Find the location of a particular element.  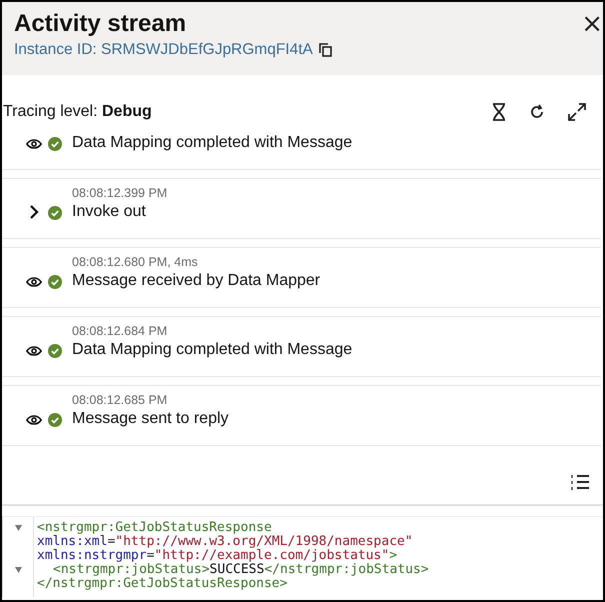

code-line: </nstrgmpr:GetJobStatusResponse> is located at coordinates (162, 584).